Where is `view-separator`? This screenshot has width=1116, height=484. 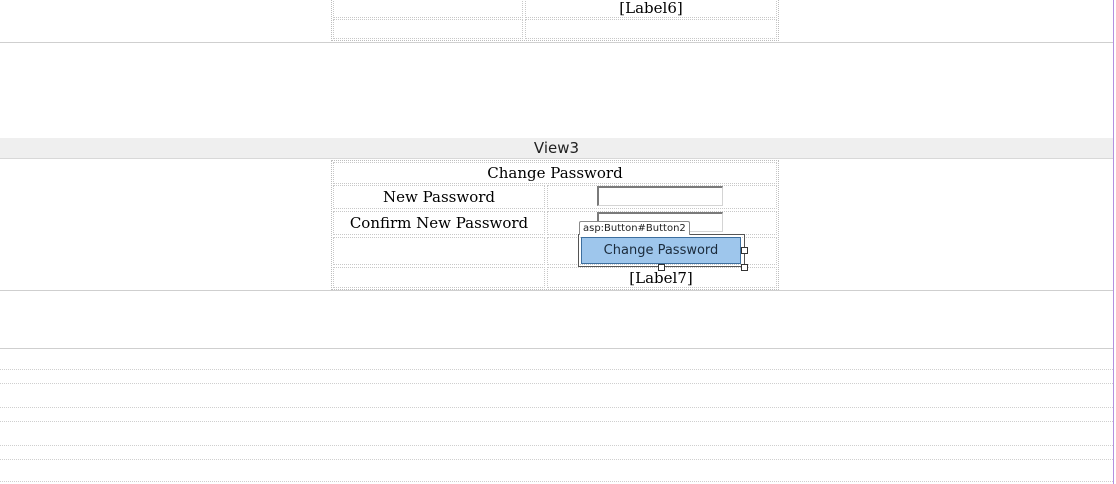 view-separator is located at coordinates (556, 42).